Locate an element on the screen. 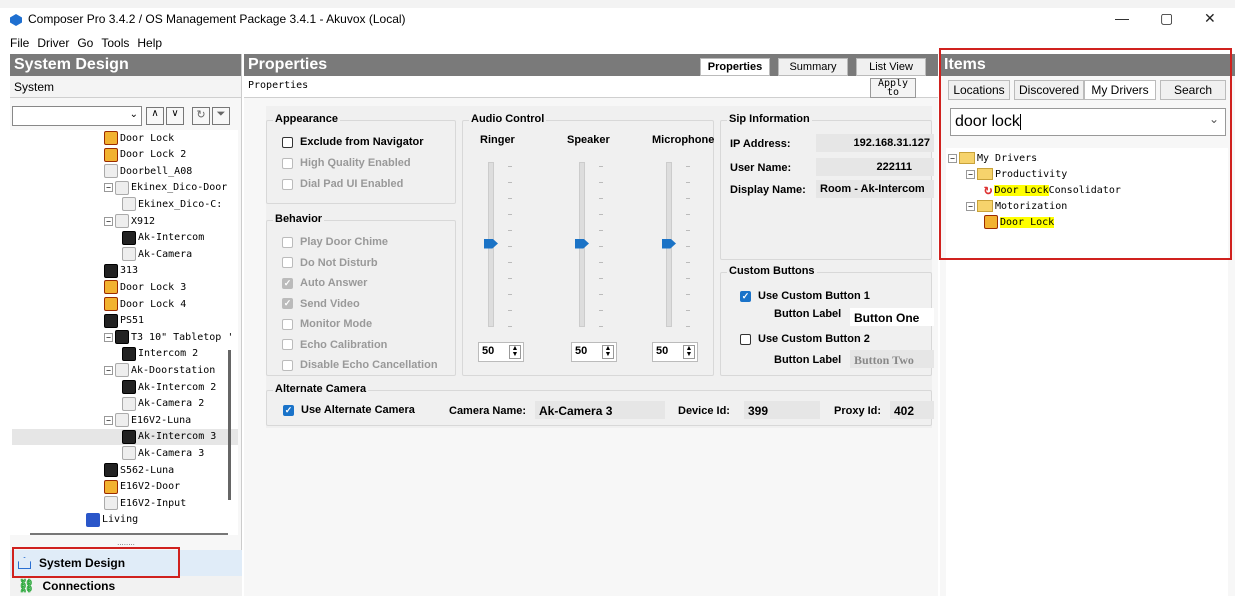  tree-scrollbar is located at coordinates (229, 425).